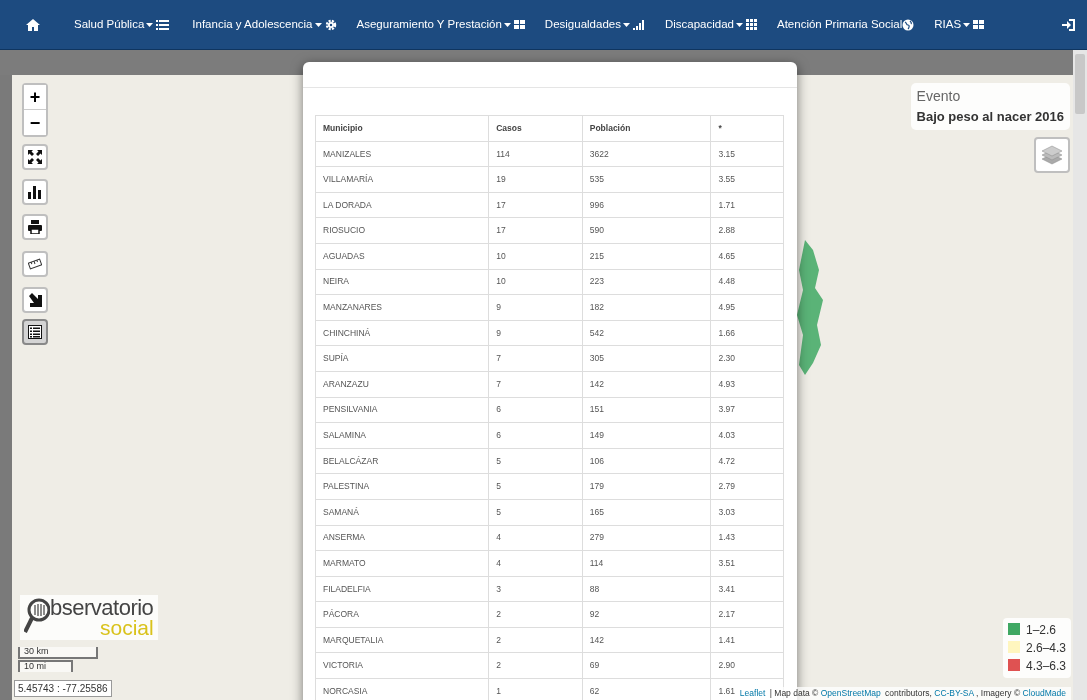 The height and width of the screenshot is (700, 1087). What do you see at coordinates (646, 205) in the screenshot?
I see `table-cell: 996` at bounding box center [646, 205].